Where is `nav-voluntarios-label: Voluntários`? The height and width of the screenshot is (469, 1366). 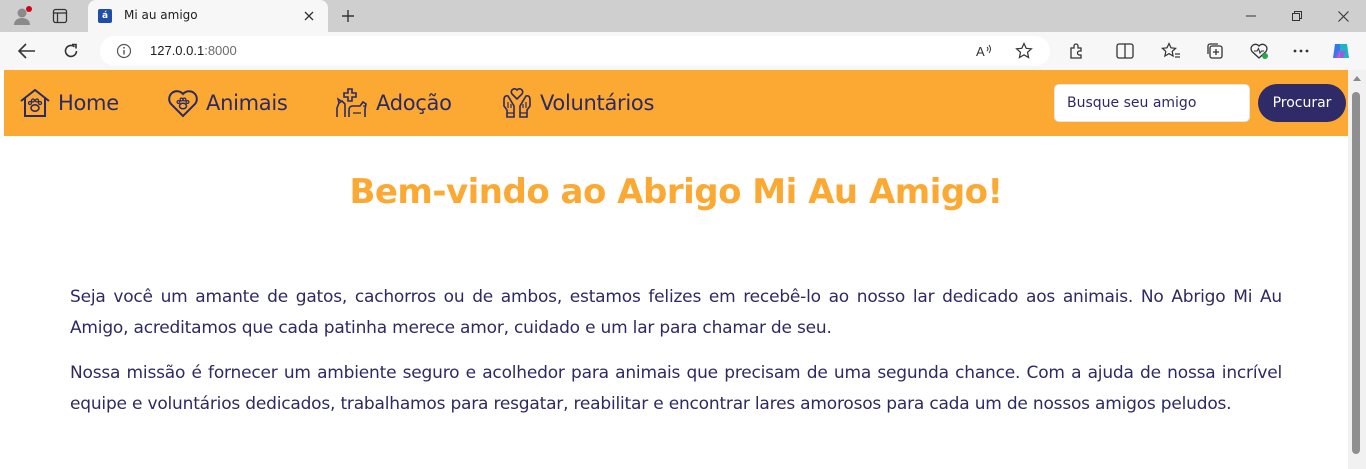 nav-voluntarios-label: Voluntários is located at coordinates (597, 103).